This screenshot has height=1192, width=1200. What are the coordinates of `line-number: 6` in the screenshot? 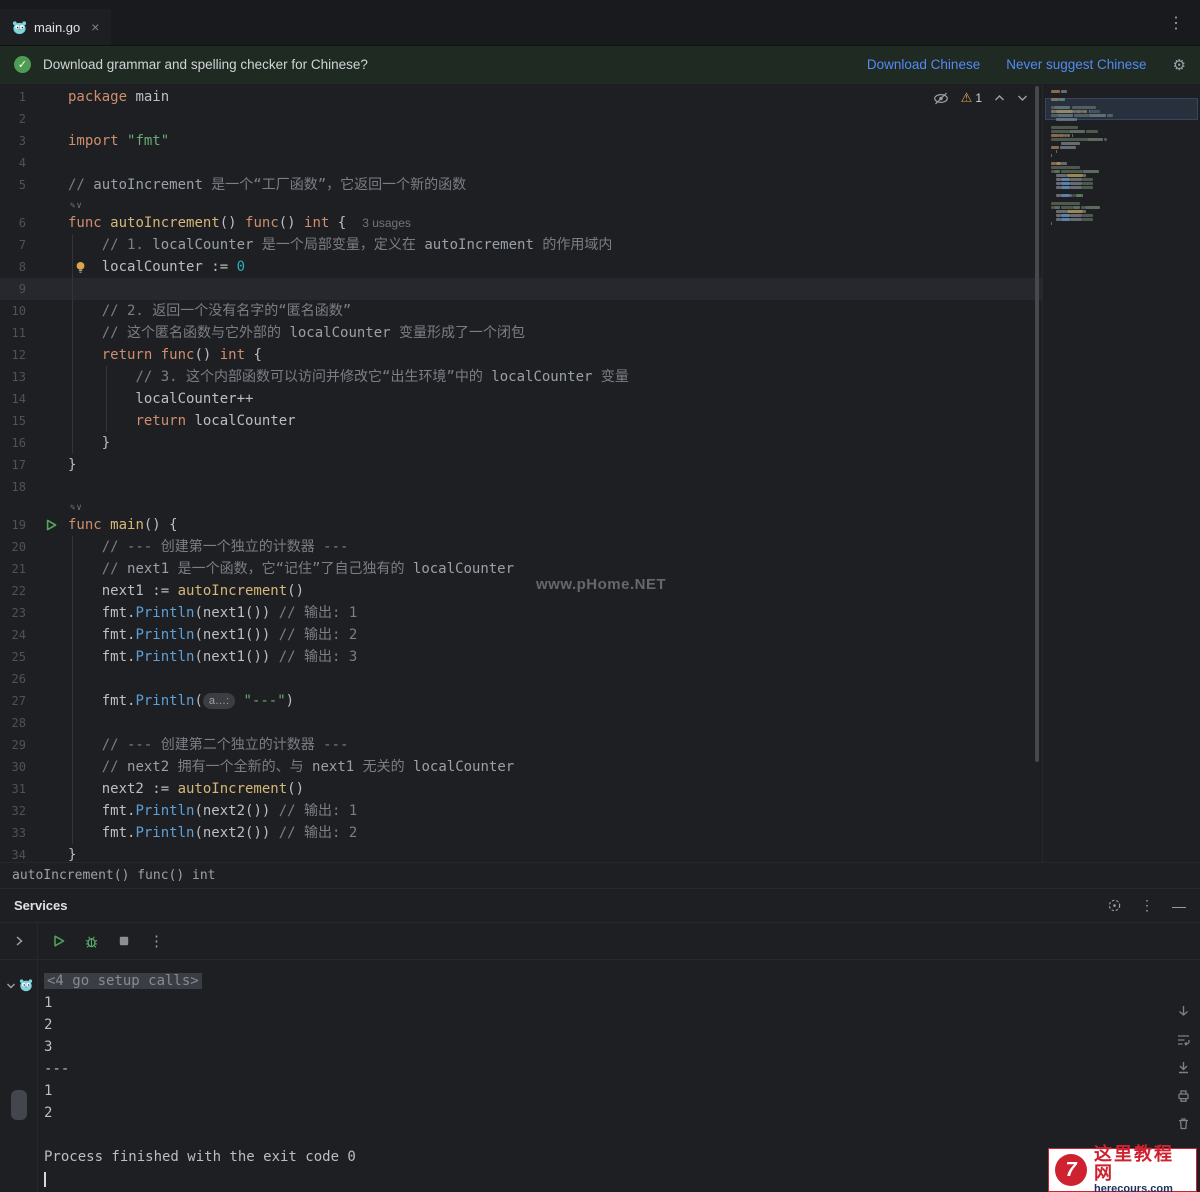 It's located at (20, 223).